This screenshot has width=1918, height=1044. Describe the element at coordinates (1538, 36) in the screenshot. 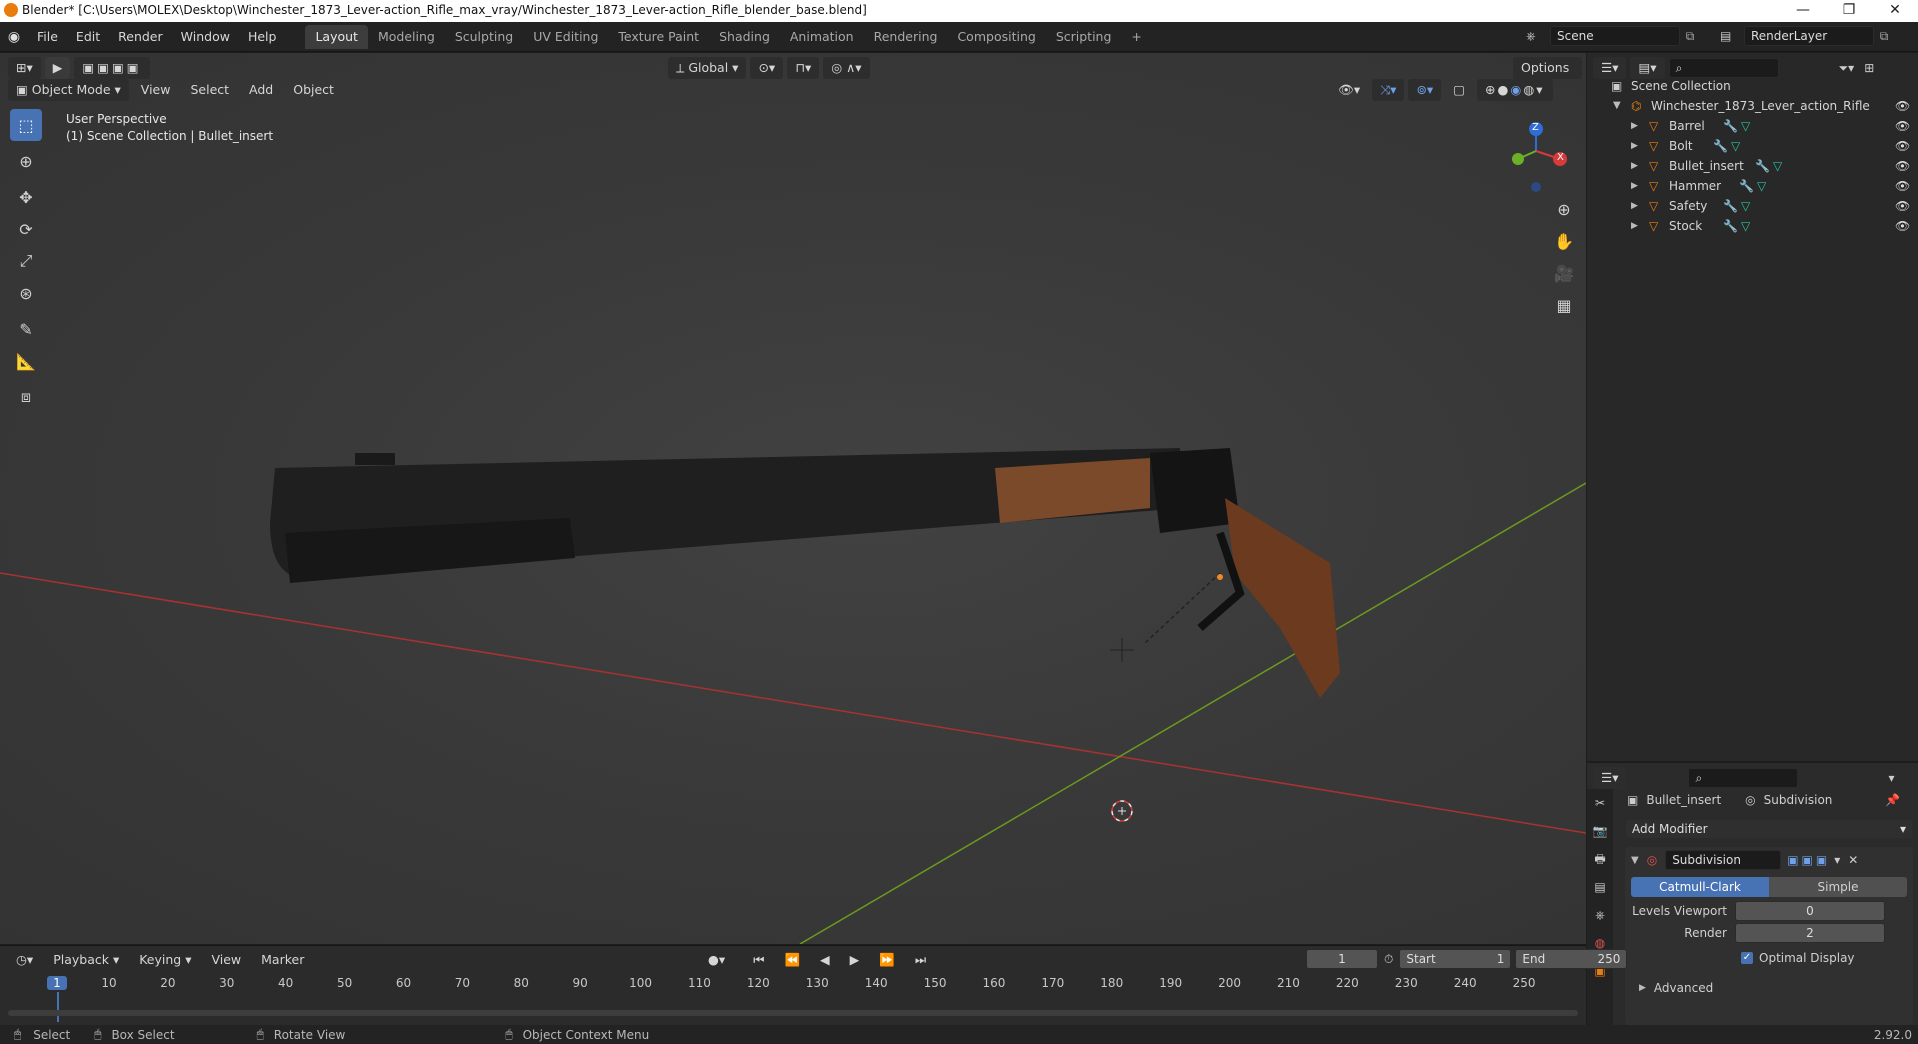

I see `scene-icon: ⎈` at that location.